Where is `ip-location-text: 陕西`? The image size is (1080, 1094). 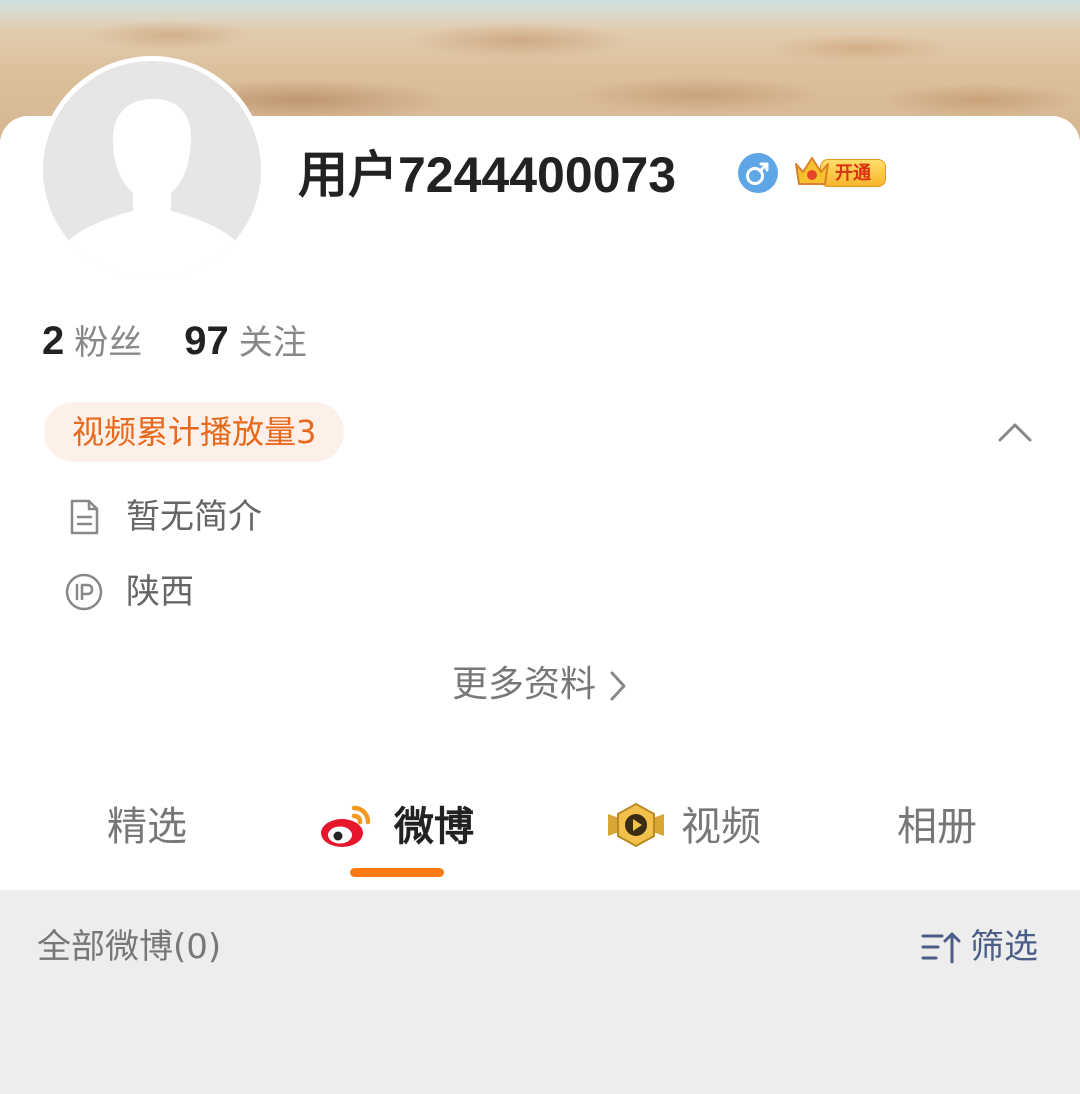 ip-location-text: 陕西 is located at coordinates (160, 592).